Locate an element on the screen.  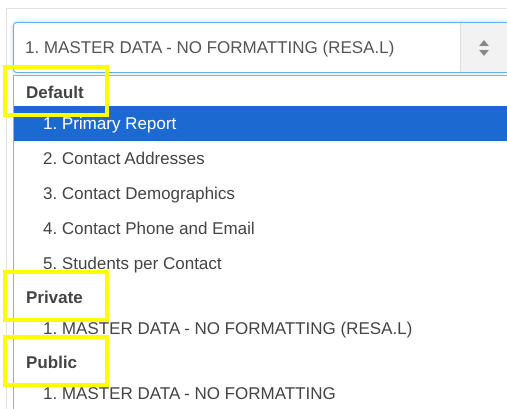
dropdown-option: 1. Primary Report is located at coordinates (260, 123).